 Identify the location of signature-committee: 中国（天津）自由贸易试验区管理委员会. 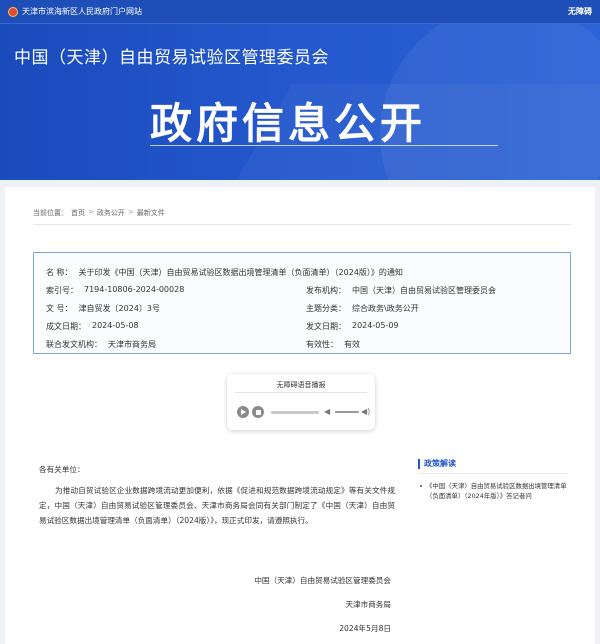
(322, 580).